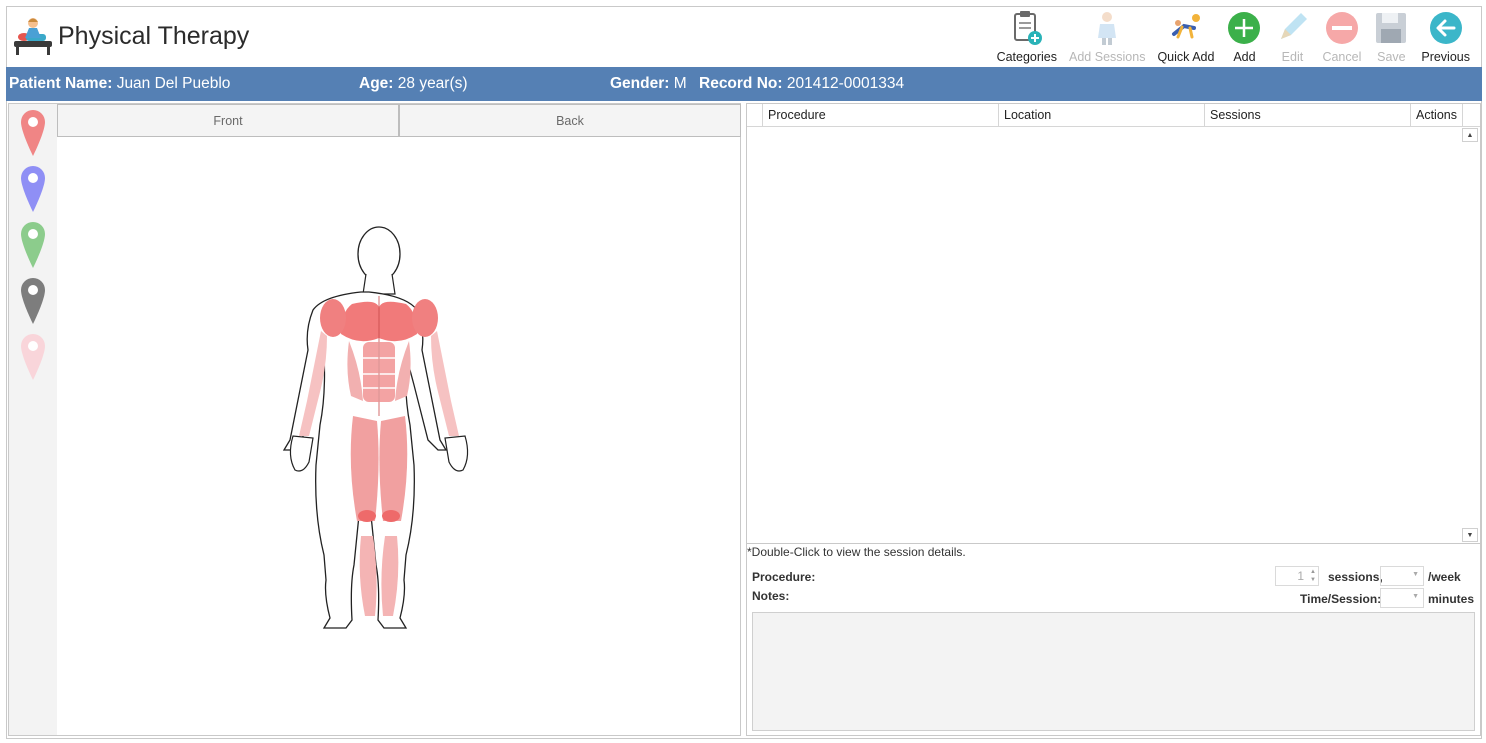 The width and height of the screenshot is (1486, 743). I want to click on previous-label: Previous, so click(1445, 57).